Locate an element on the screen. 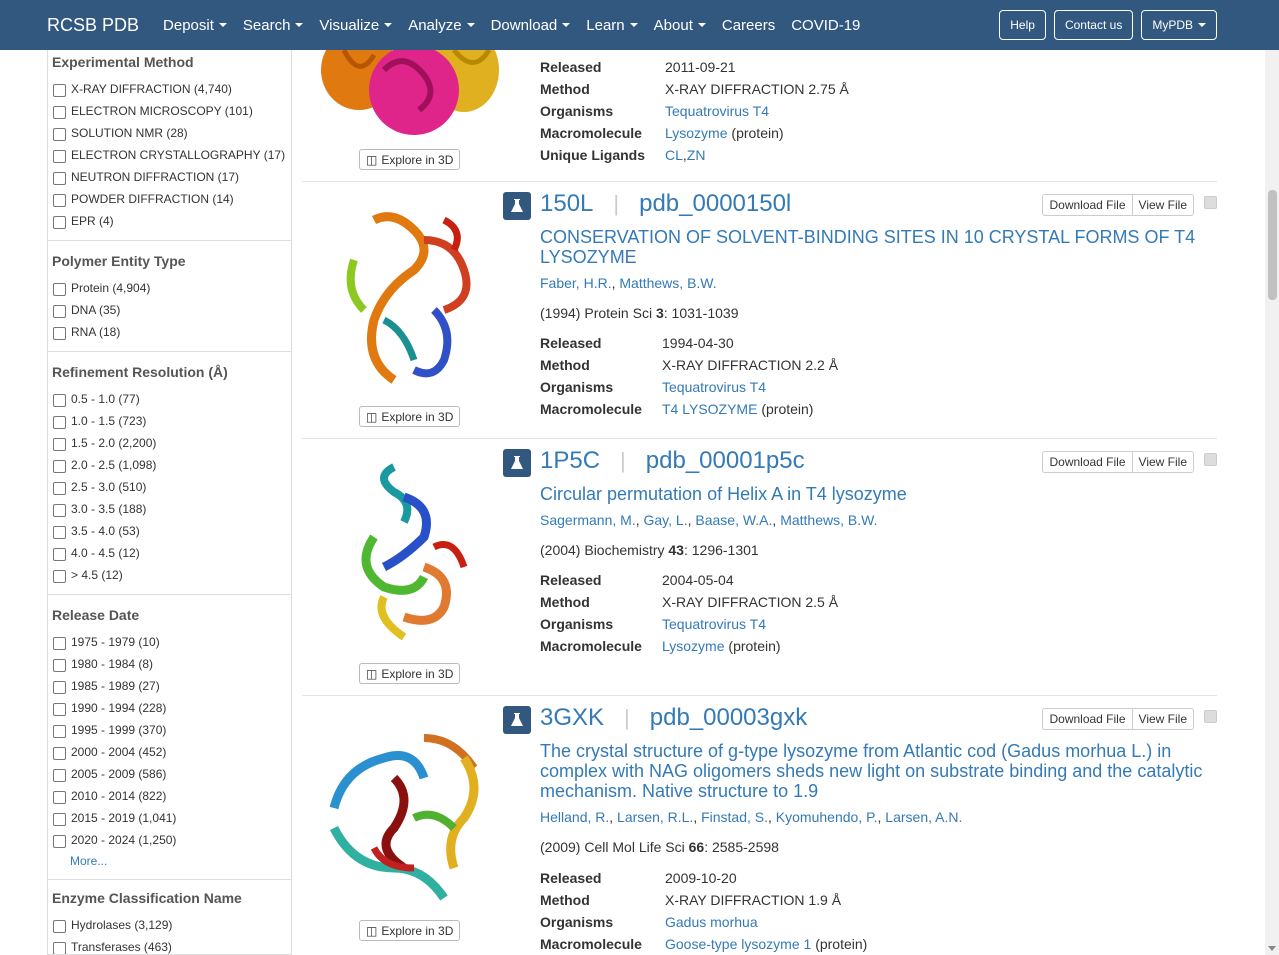  facet-option: 1990 - 1994 (228) is located at coordinates (171, 708).